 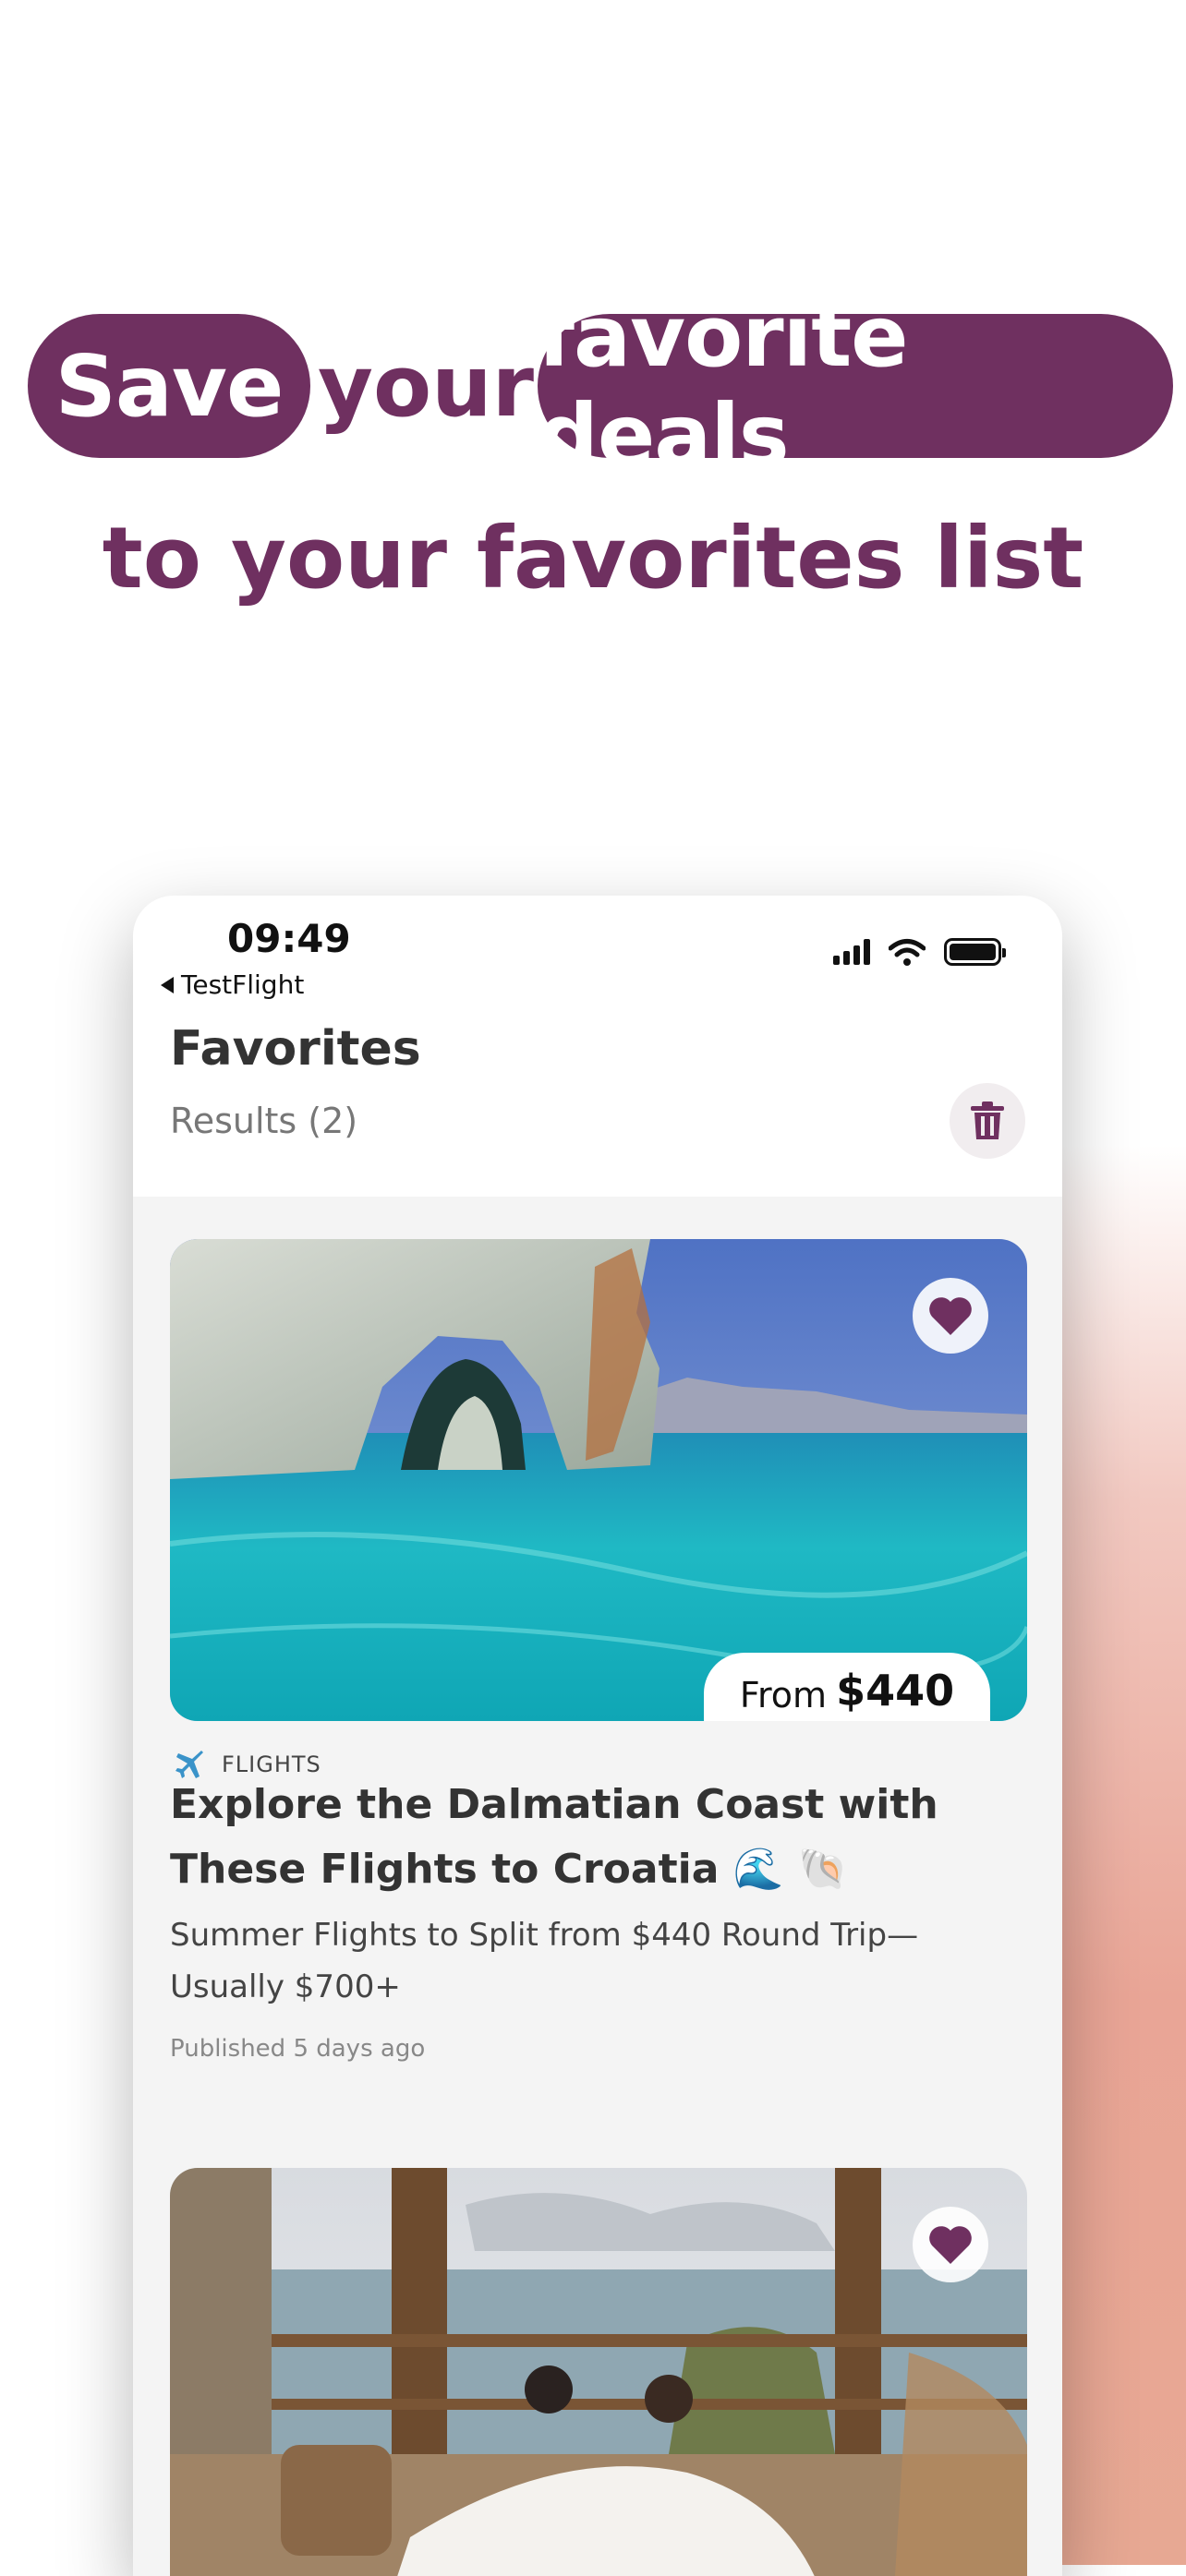 What do you see at coordinates (168, 984) in the screenshot?
I see `back-arrow-icon` at bounding box center [168, 984].